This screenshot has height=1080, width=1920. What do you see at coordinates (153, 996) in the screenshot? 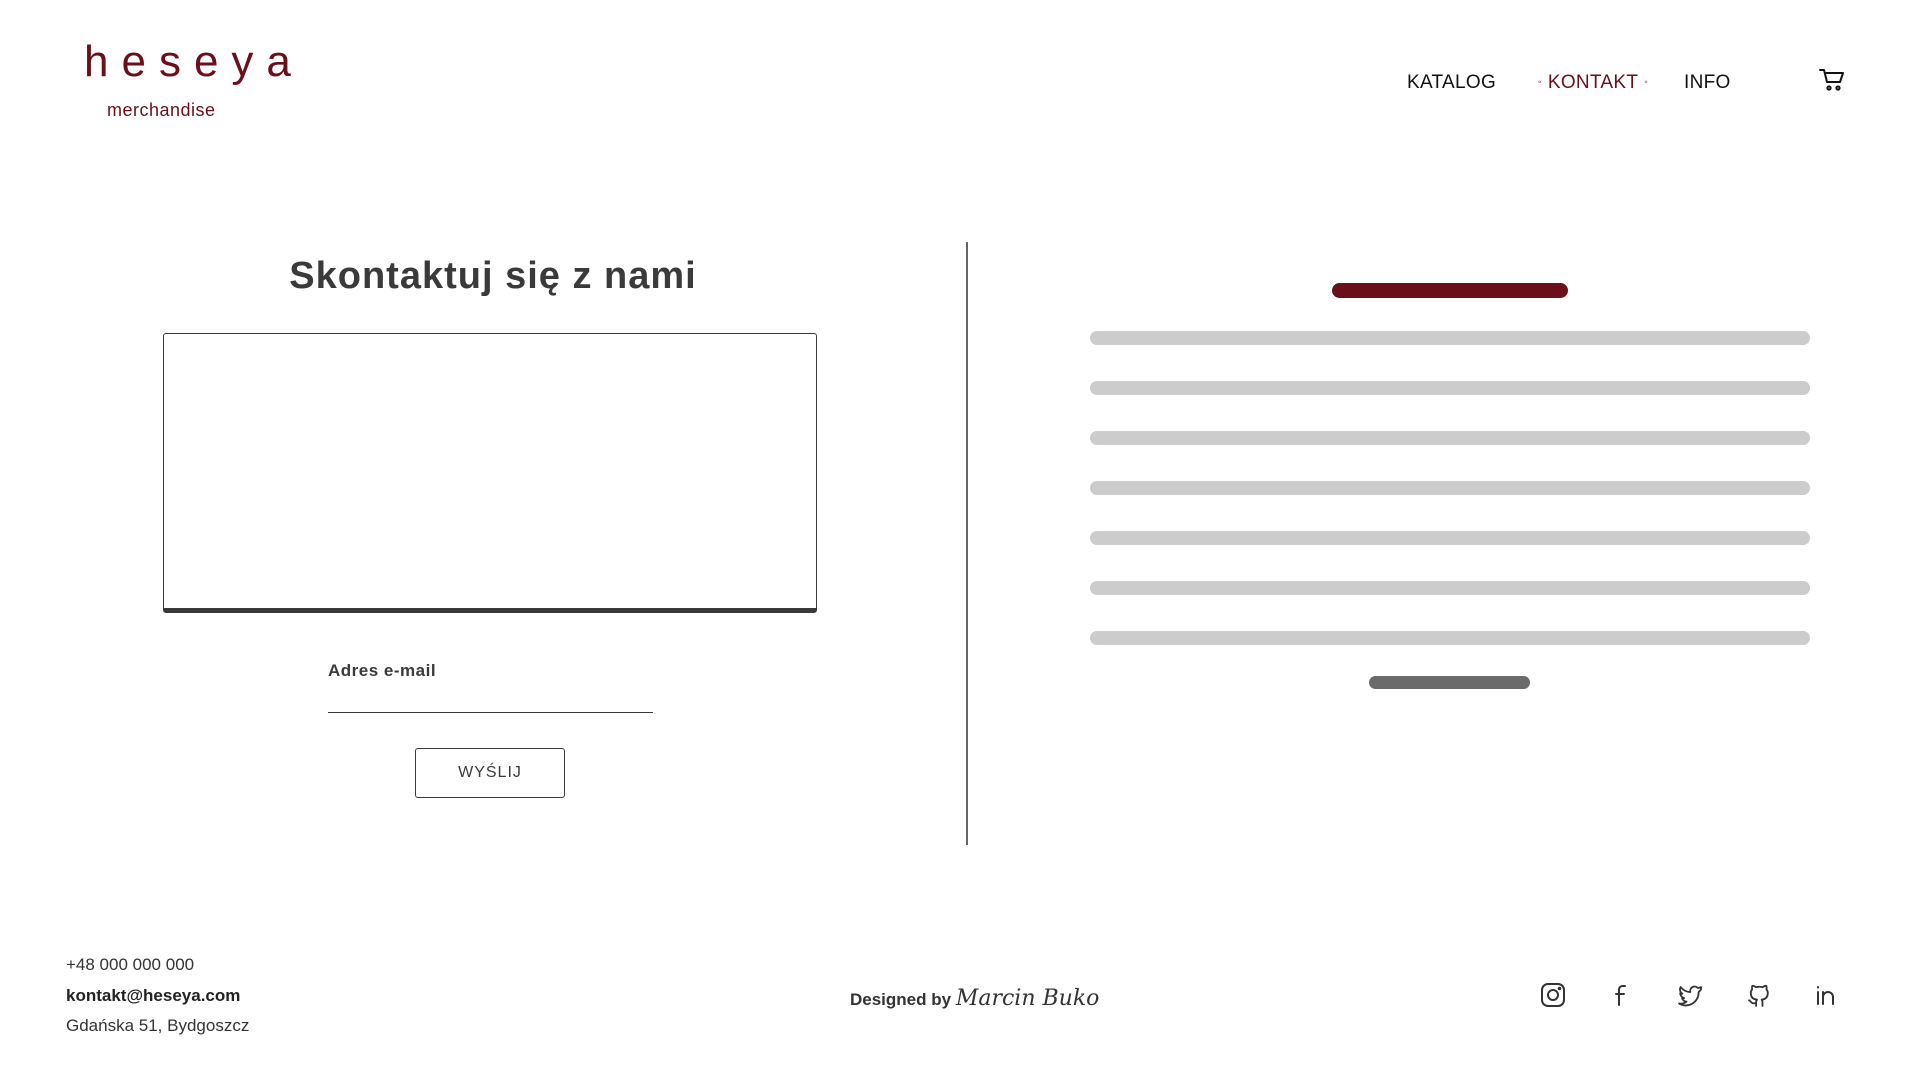
I see `footer-email-link: kontakt@heseya.com` at bounding box center [153, 996].